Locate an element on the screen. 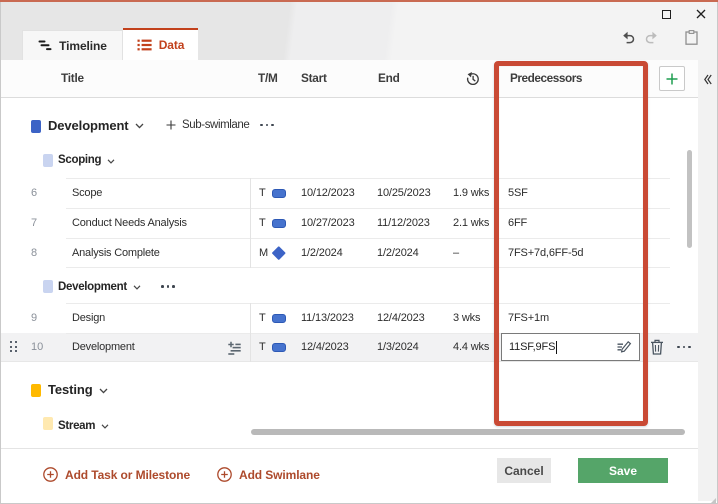 This screenshot has width=718, height=504. swimlane-title: Development is located at coordinates (88, 125).